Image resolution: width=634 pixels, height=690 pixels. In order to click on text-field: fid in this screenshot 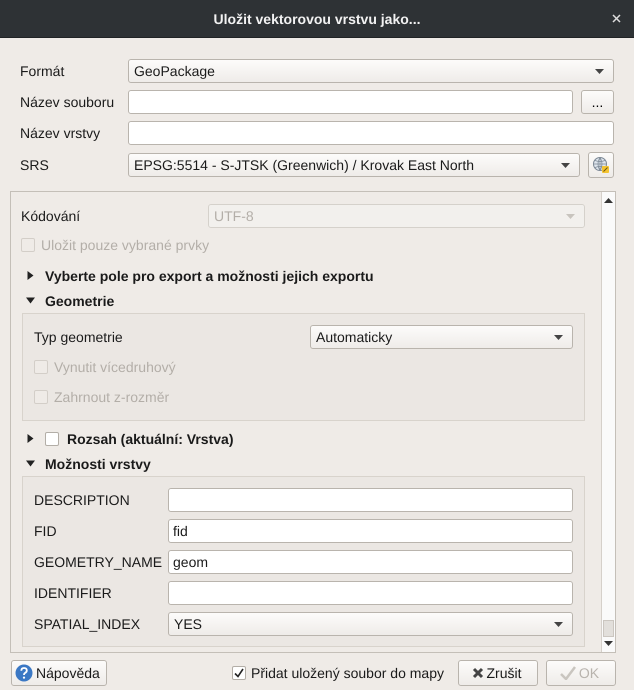, I will do `click(370, 531)`.